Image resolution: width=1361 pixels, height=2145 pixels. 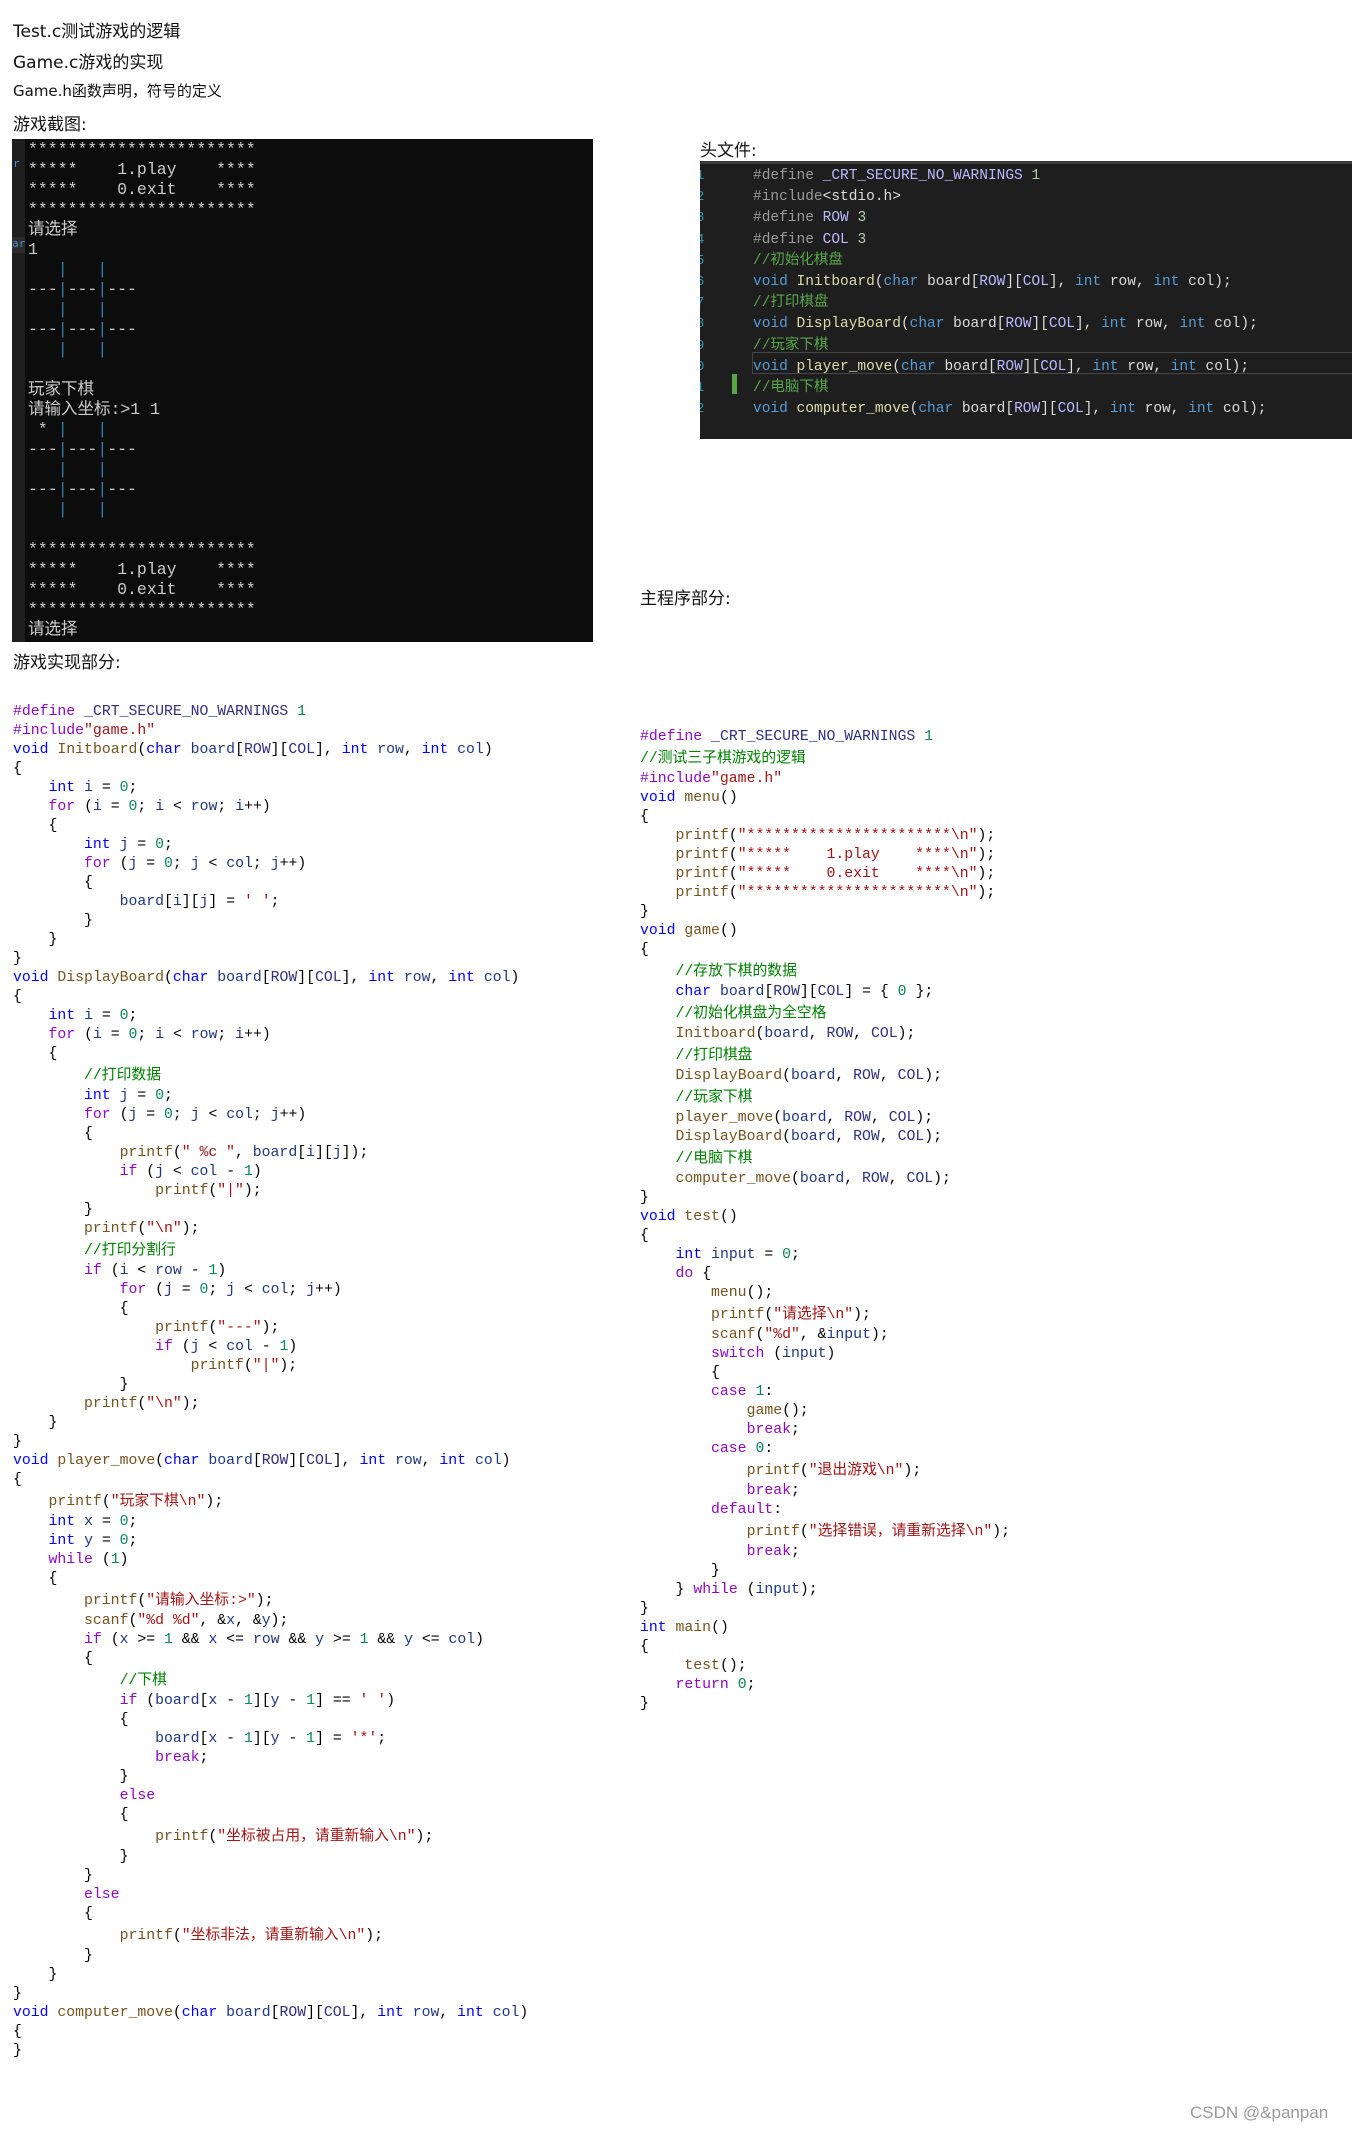 I want to click on code-line: void test(), so click(x=689, y=1217).